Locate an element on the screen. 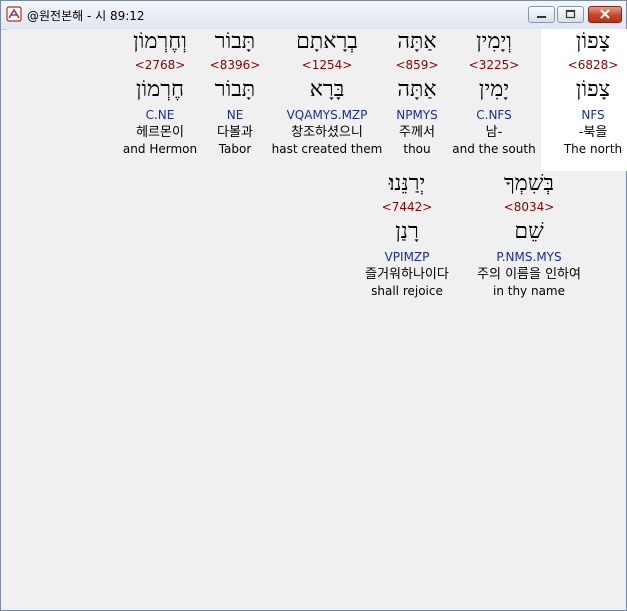 This screenshot has height=611, width=627. hebrew-word: וְחֶרְמוֹן is located at coordinates (160, 41).